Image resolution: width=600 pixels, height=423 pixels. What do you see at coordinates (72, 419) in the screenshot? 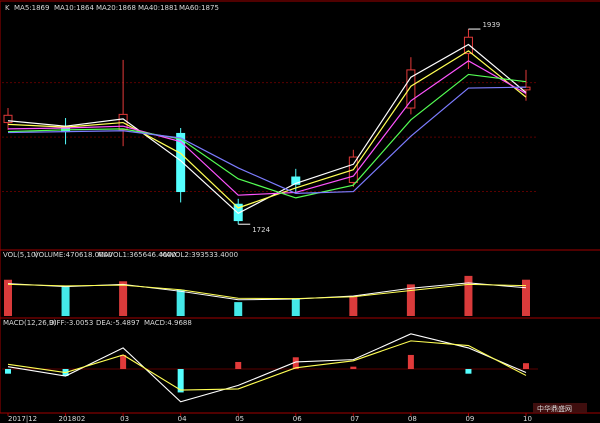
I see `x-tick-label-2: 201802` at bounding box center [72, 419].